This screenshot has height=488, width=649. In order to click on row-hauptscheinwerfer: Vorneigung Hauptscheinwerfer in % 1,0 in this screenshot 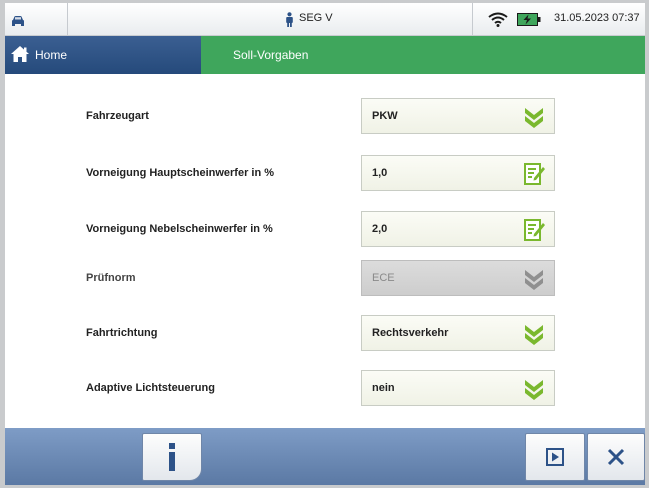, I will do `click(325, 174)`.